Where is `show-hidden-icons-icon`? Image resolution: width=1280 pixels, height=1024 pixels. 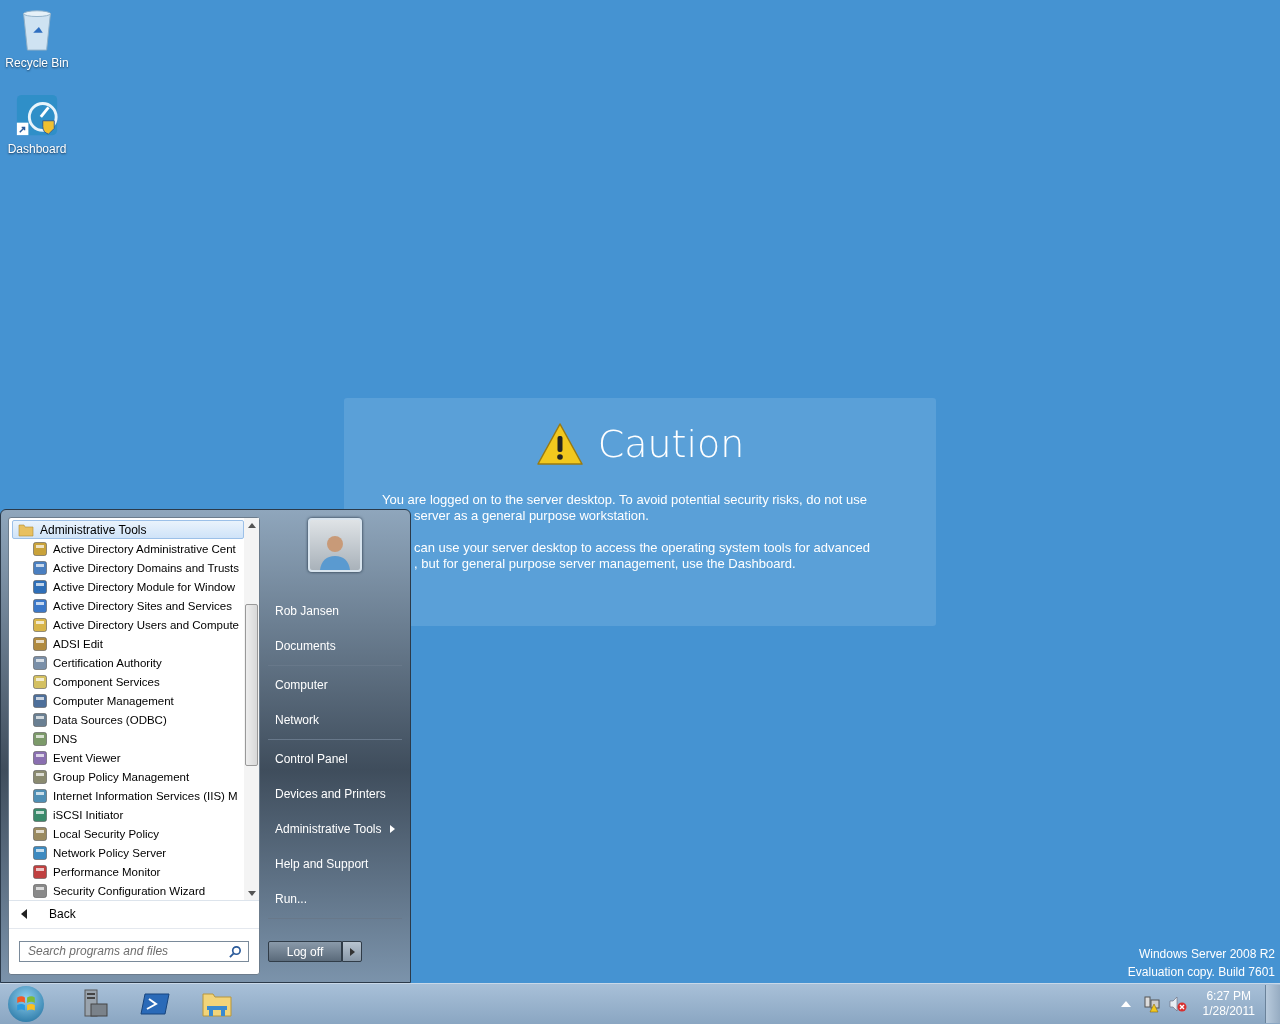
show-hidden-icons-icon is located at coordinates (1125, 1004).